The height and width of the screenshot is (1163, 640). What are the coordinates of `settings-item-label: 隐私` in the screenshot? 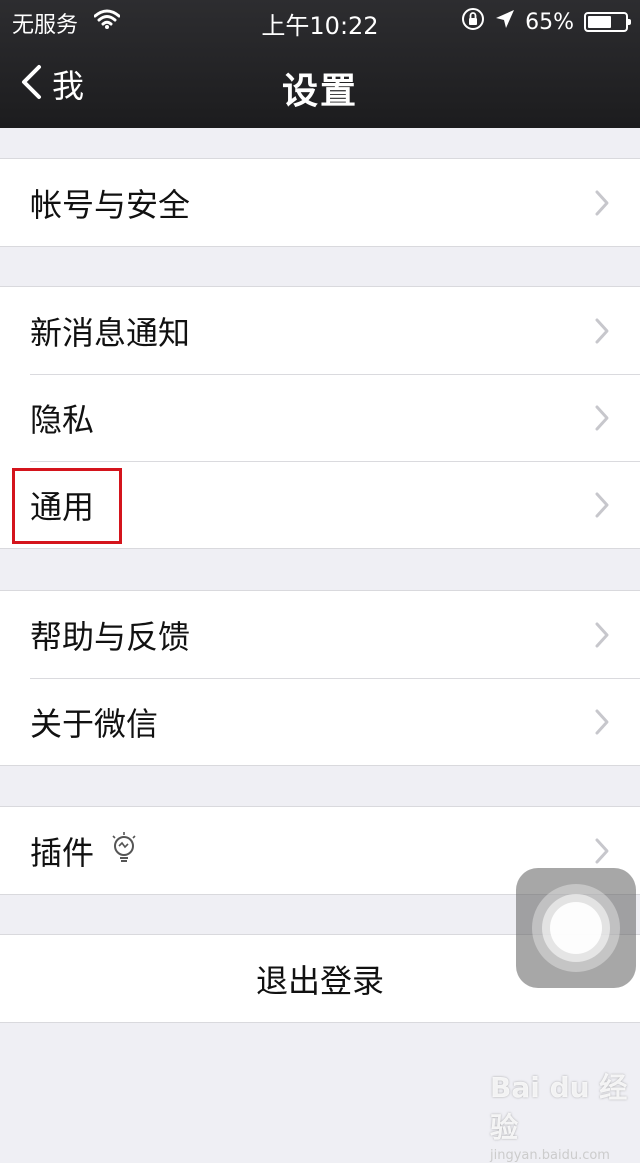 It's located at (62, 419).